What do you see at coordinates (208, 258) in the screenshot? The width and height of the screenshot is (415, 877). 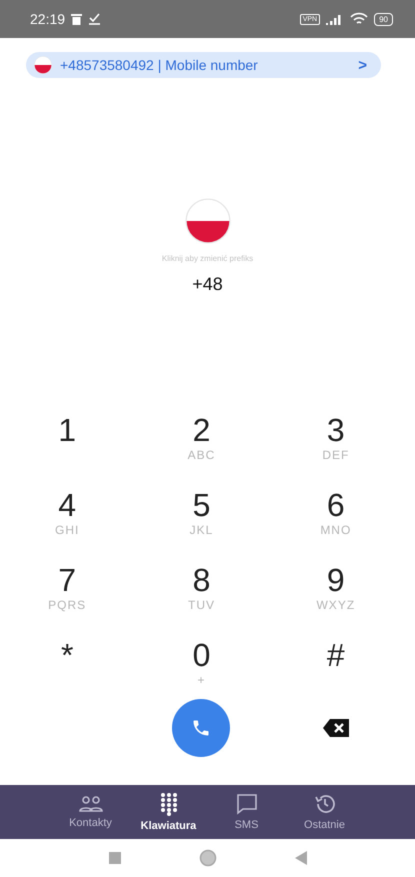 I see `prefix-hint: Kliknij aby zmienić prefiks` at bounding box center [208, 258].